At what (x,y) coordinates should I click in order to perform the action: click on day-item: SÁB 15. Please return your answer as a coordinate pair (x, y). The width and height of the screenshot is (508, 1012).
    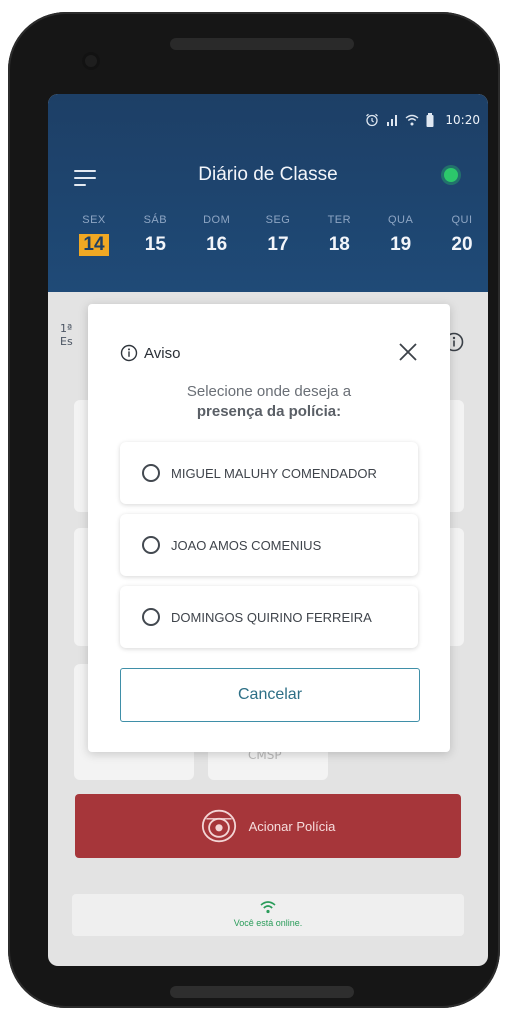
    Looking at the image, I should click on (155, 235).